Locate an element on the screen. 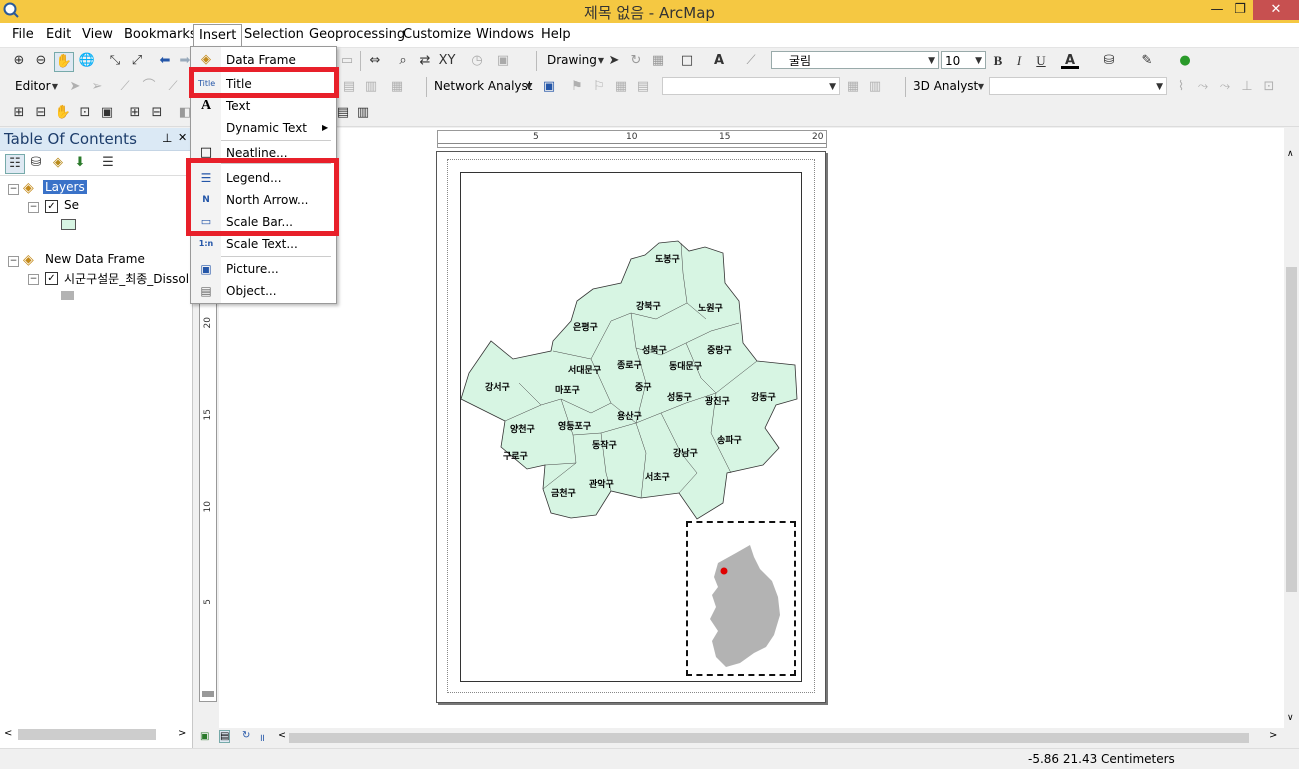  new-text-icon: A is located at coordinates (719, 61).